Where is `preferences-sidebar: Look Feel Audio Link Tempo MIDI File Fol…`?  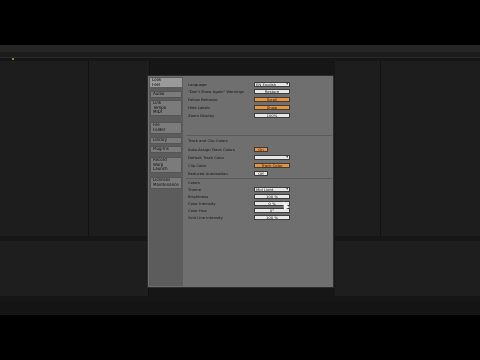 preferences-sidebar: Look Feel Audio Link Tempo MIDI File Fol… is located at coordinates (166, 181).